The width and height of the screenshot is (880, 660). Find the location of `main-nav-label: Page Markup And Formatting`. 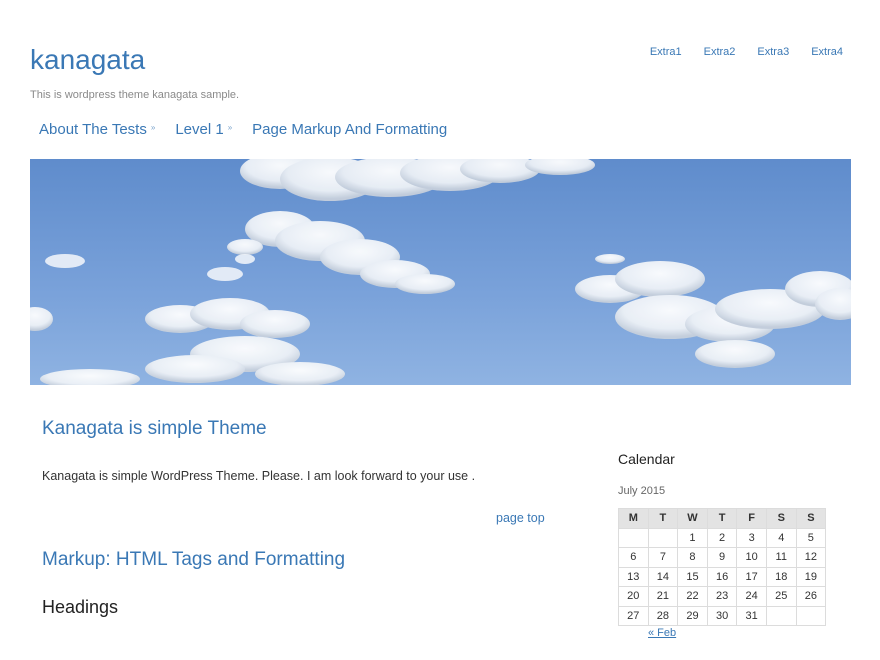

main-nav-label: Page Markup And Formatting is located at coordinates (350, 129).